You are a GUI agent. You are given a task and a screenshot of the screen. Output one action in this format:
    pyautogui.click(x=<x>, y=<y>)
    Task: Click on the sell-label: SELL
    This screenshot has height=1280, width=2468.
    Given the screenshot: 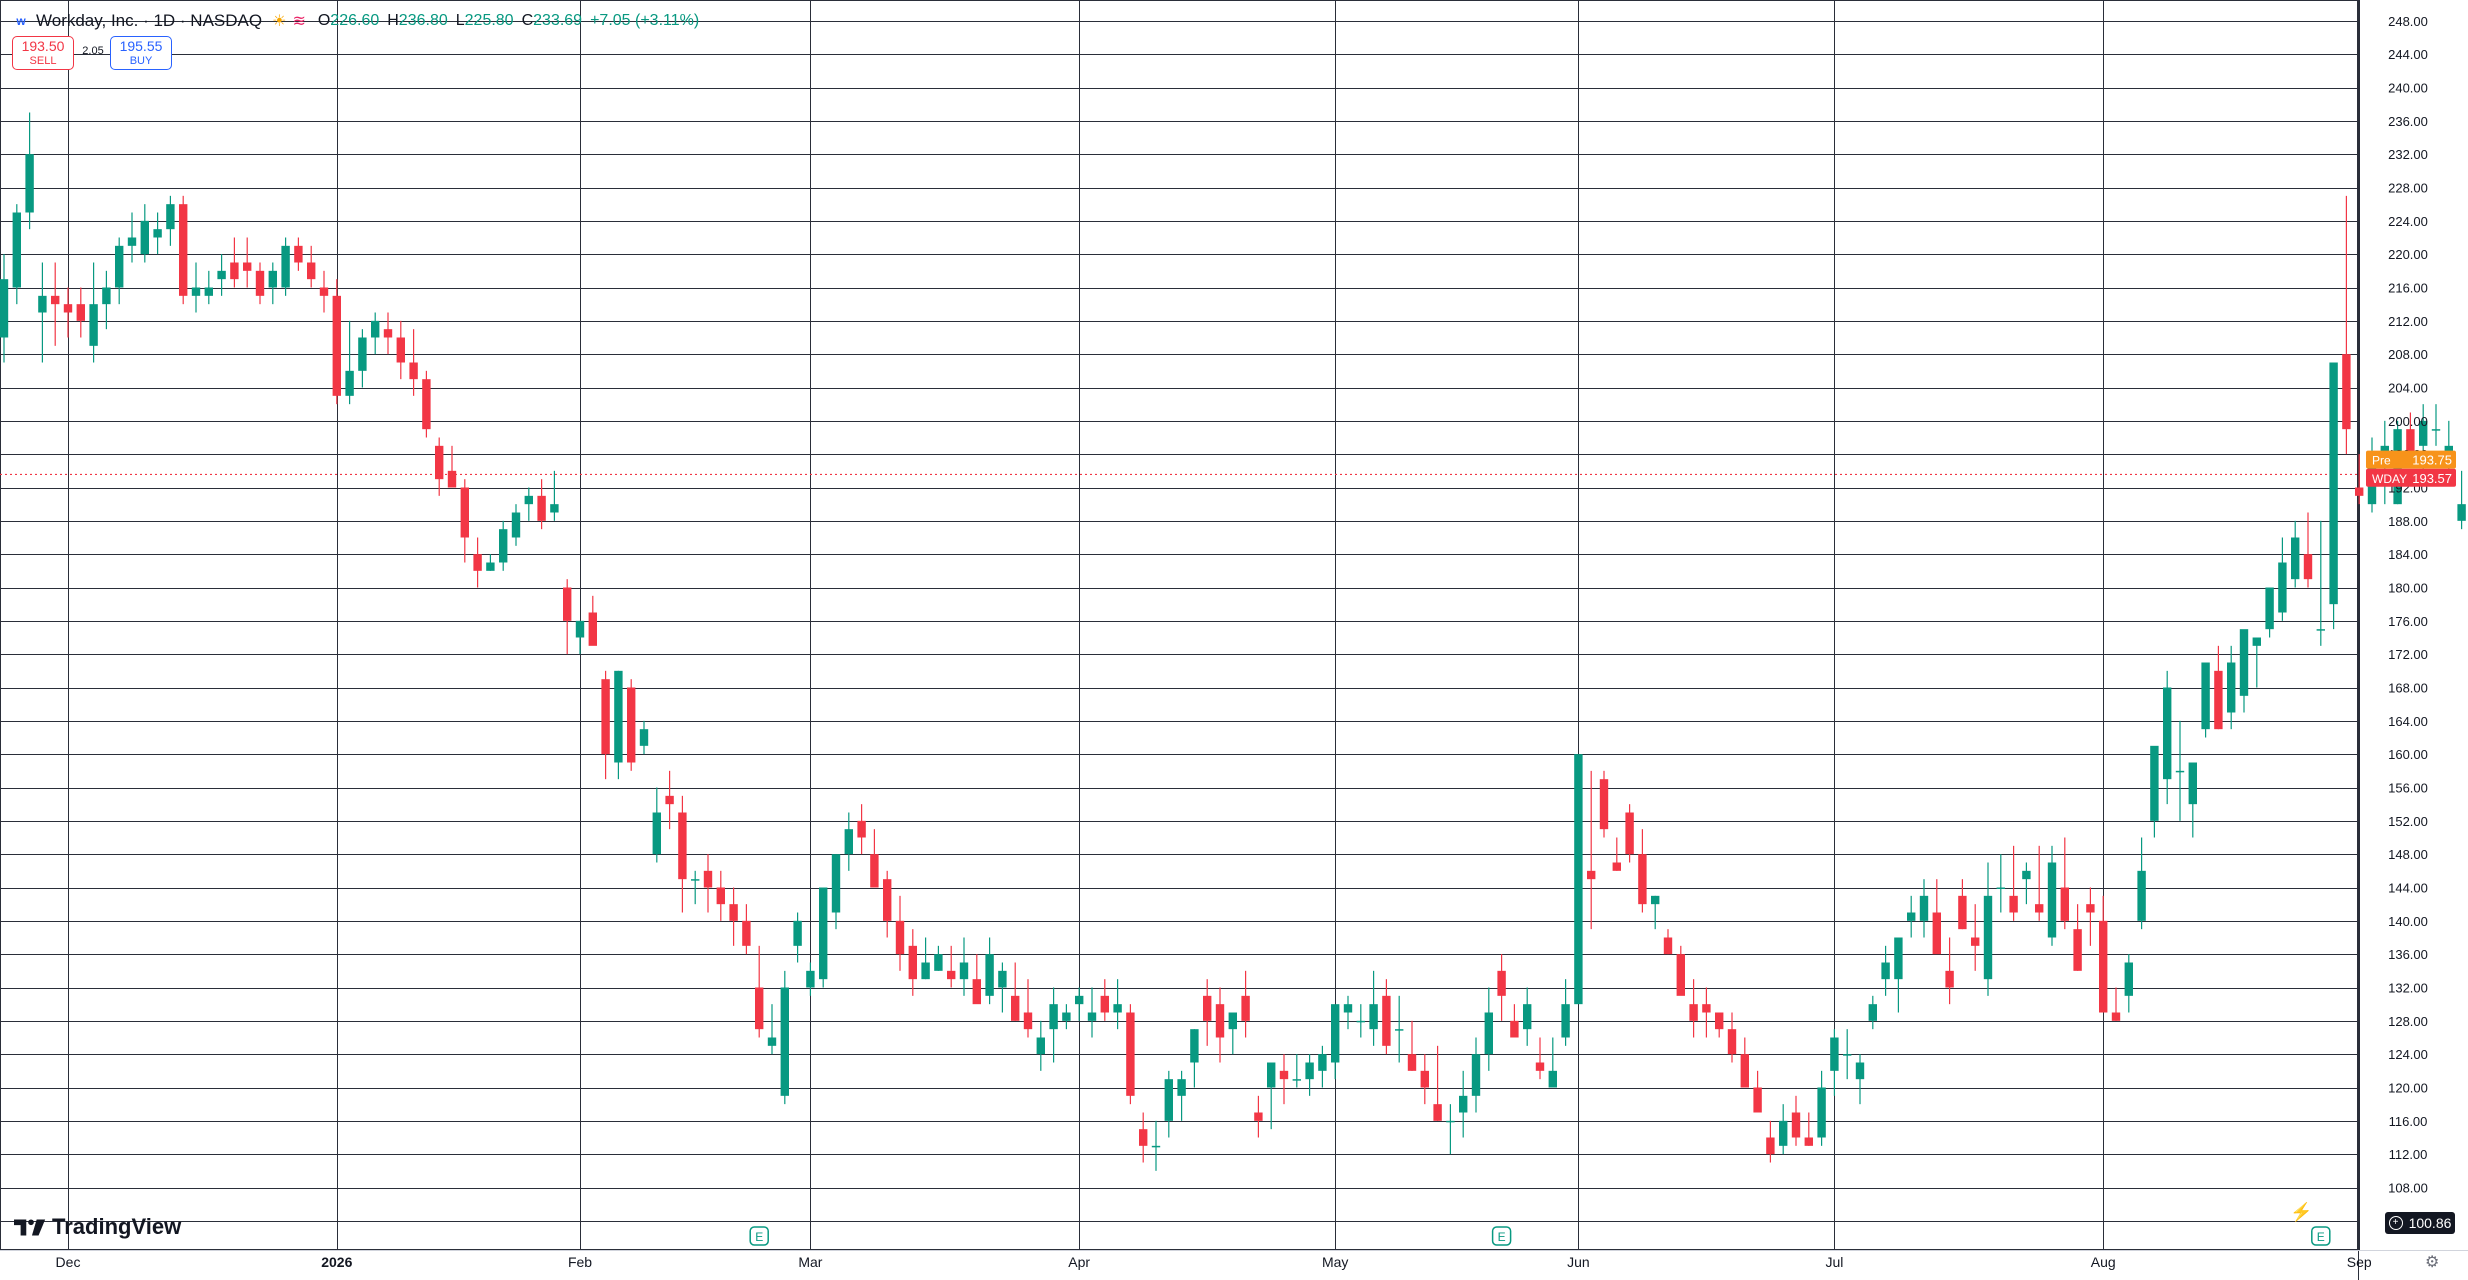 What is the action you would take?
    pyautogui.click(x=43, y=61)
    